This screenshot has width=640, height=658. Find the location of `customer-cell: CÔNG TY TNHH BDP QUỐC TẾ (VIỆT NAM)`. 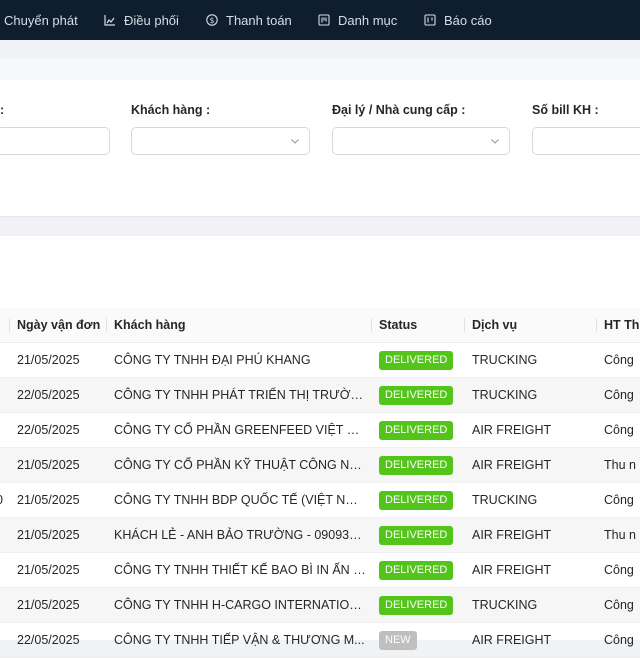

customer-cell: CÔNG TY TNHH BDP QUỐC TẾ (VIỆT NAM) is located at coordinates (240, 500).